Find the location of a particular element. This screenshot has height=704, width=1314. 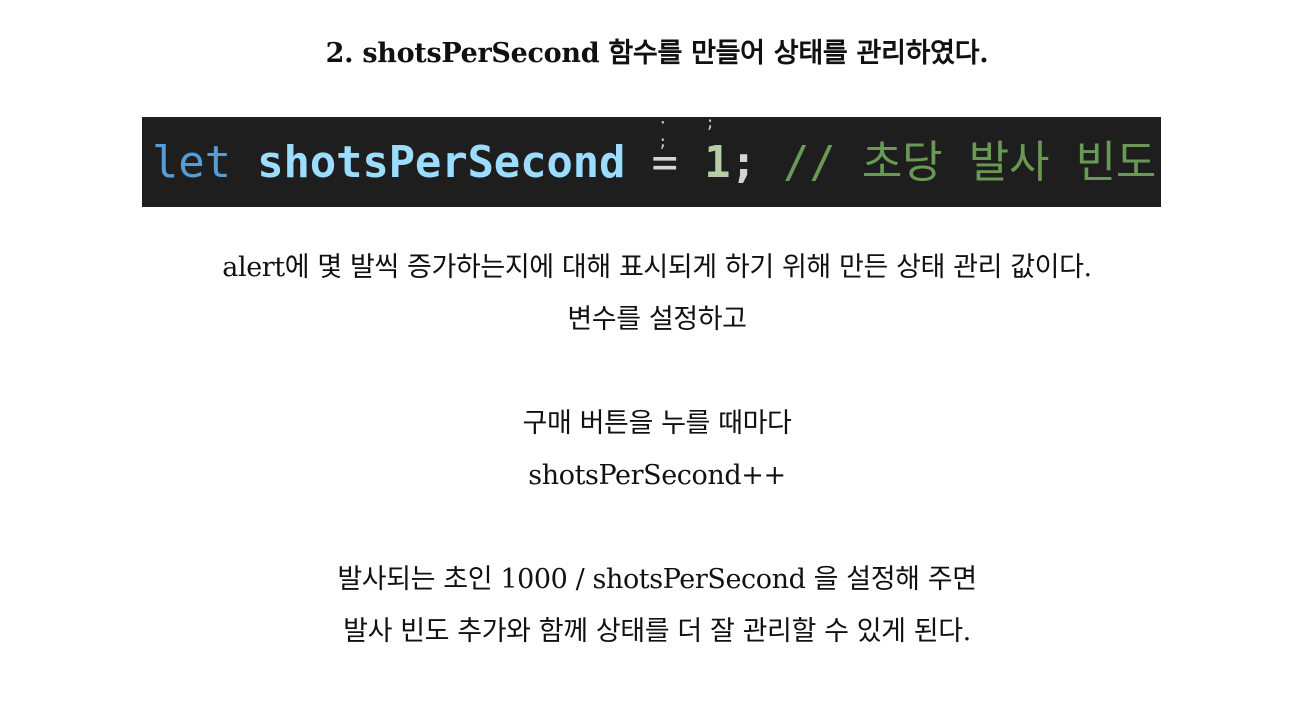

code-keyword: let is located at coordinates (205, 162).